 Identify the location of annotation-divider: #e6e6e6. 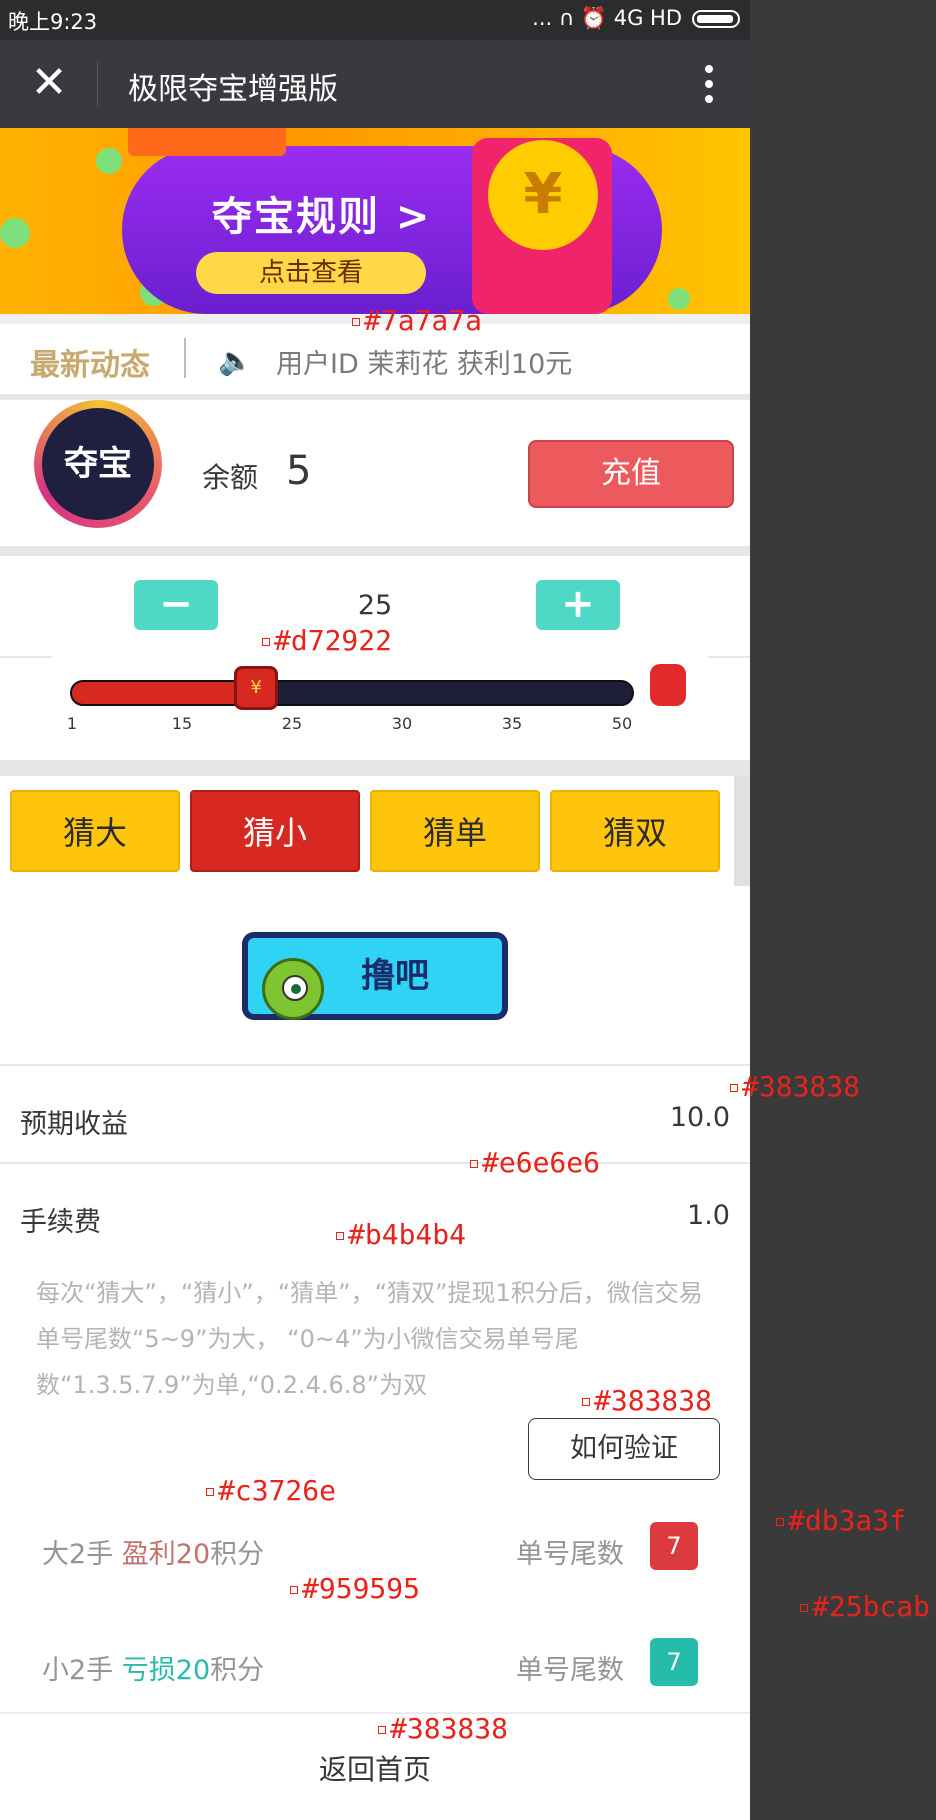
(535, 1162).